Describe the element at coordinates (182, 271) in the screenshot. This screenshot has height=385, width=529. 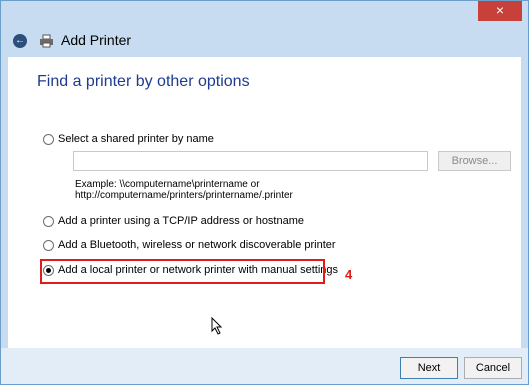
I see `annotation-highlight-box` at that location.